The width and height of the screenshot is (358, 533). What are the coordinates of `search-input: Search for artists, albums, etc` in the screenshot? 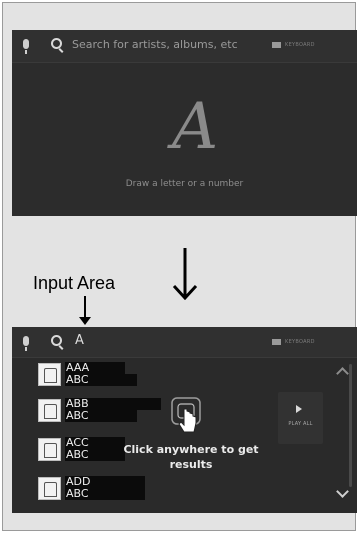 It's located at (155, 44).